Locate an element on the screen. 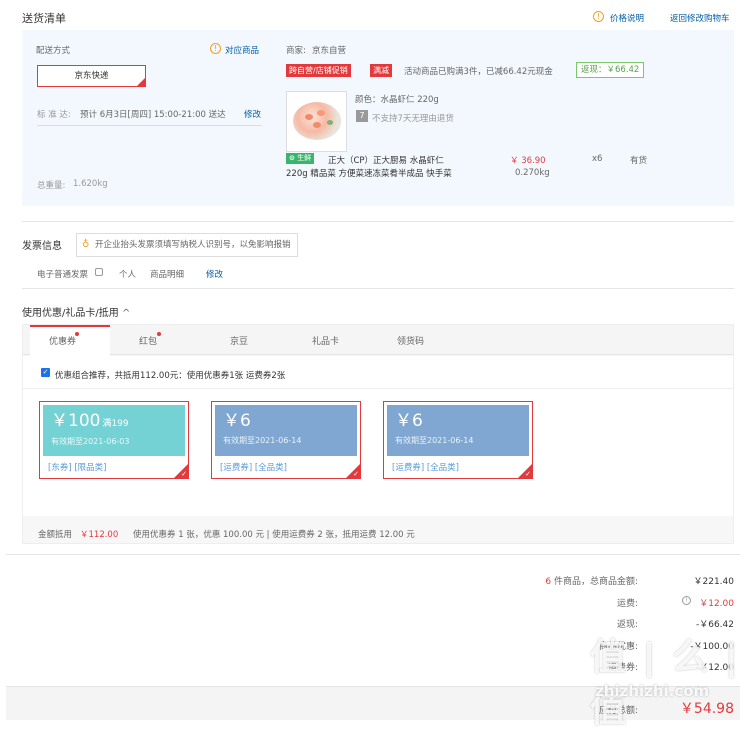 The image size is (740, 732). watermark-url: zhizhizhi.com is located at coordinates (652, 691).